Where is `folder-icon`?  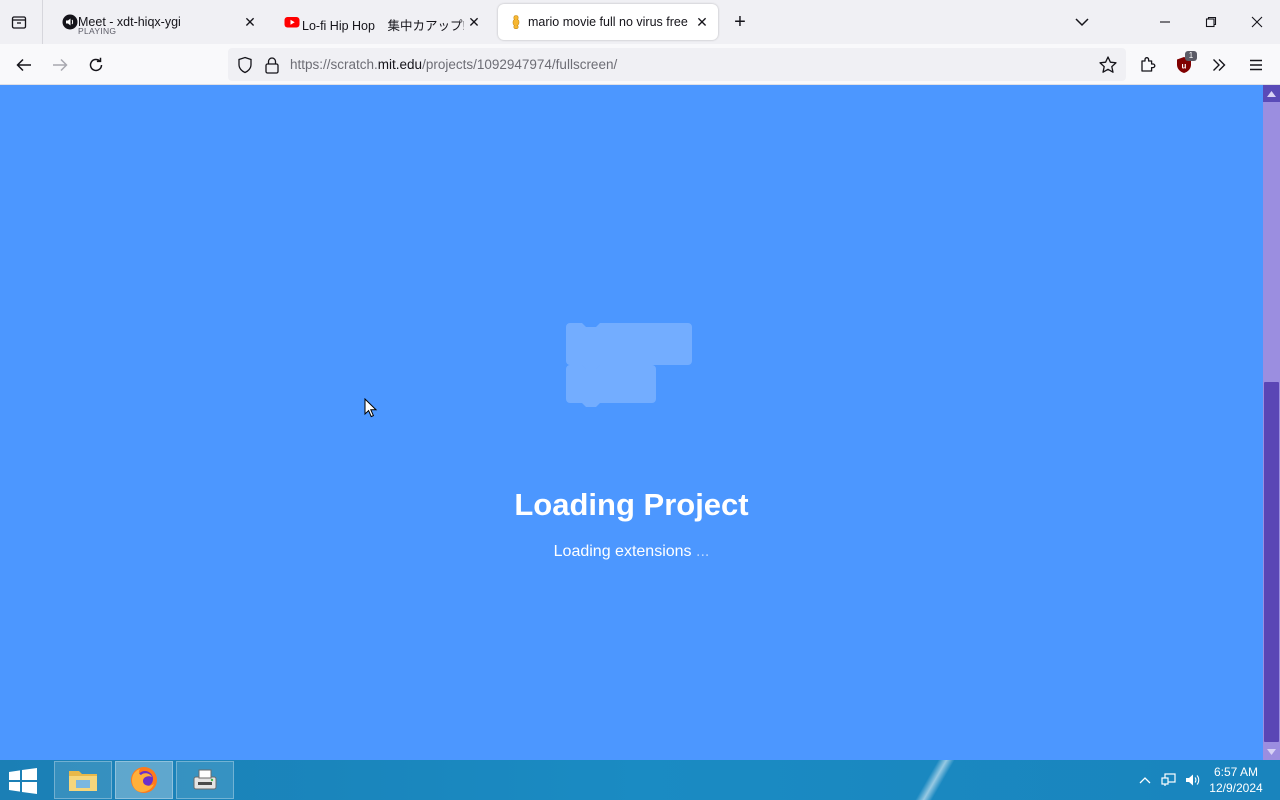
folder-icon is located at coordinates (83, 781).